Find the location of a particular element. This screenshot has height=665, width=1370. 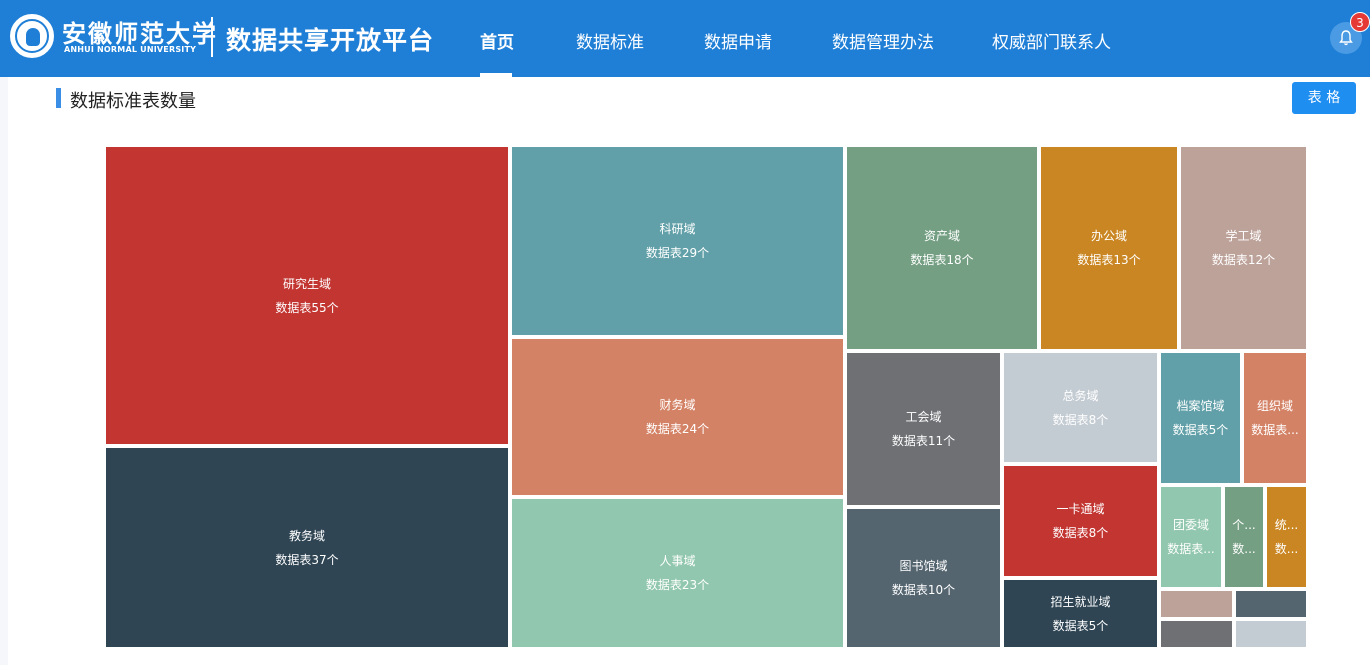

treemap-cell: 人事域数据表23个 is located at coordinates (677, 573).